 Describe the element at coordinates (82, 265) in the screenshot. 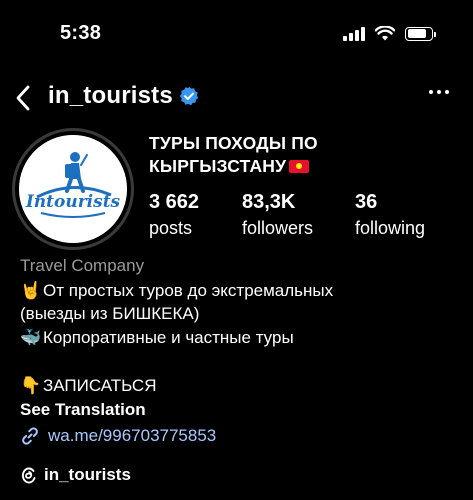

I see `profile-category: Travel Company` at that location.